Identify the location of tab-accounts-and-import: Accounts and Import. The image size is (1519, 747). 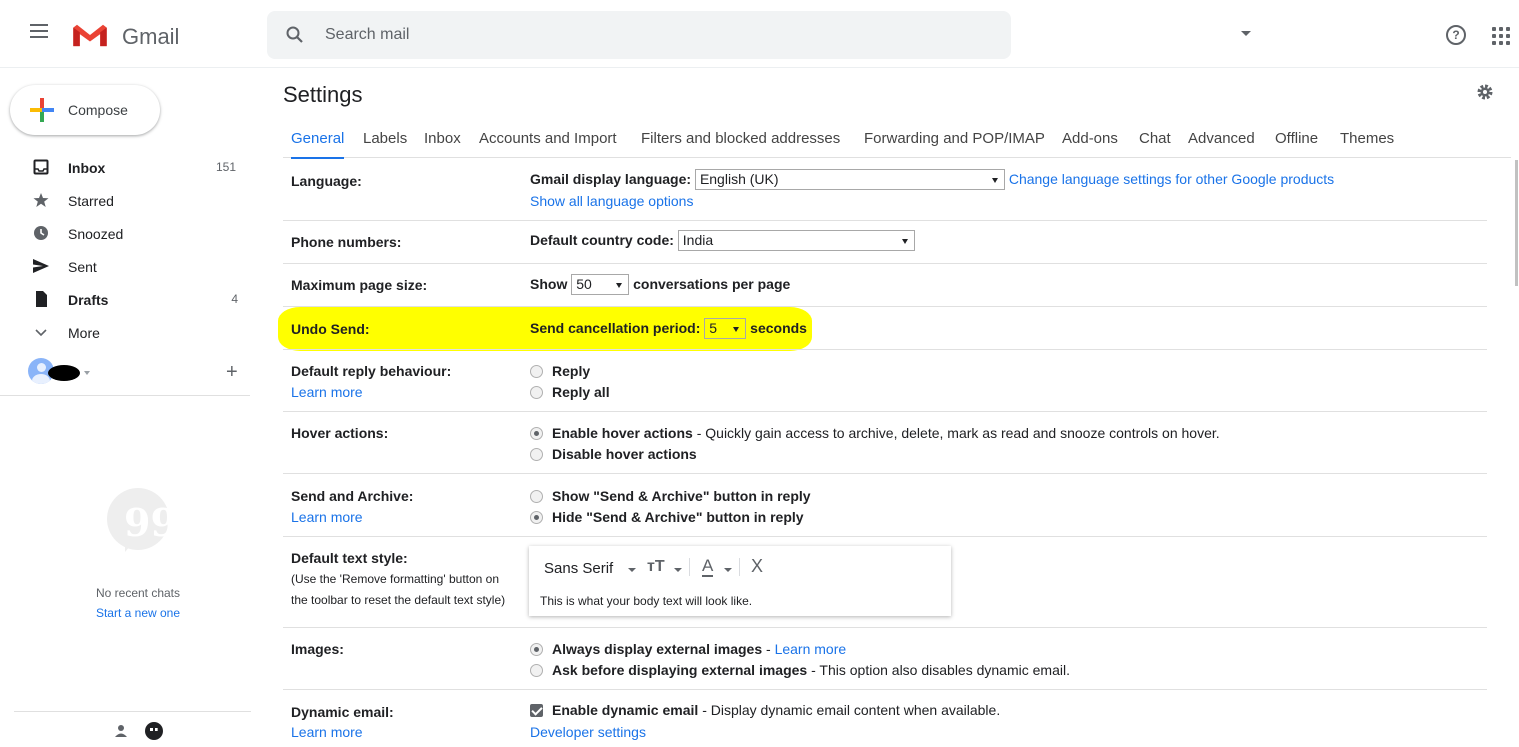
(548, 138).